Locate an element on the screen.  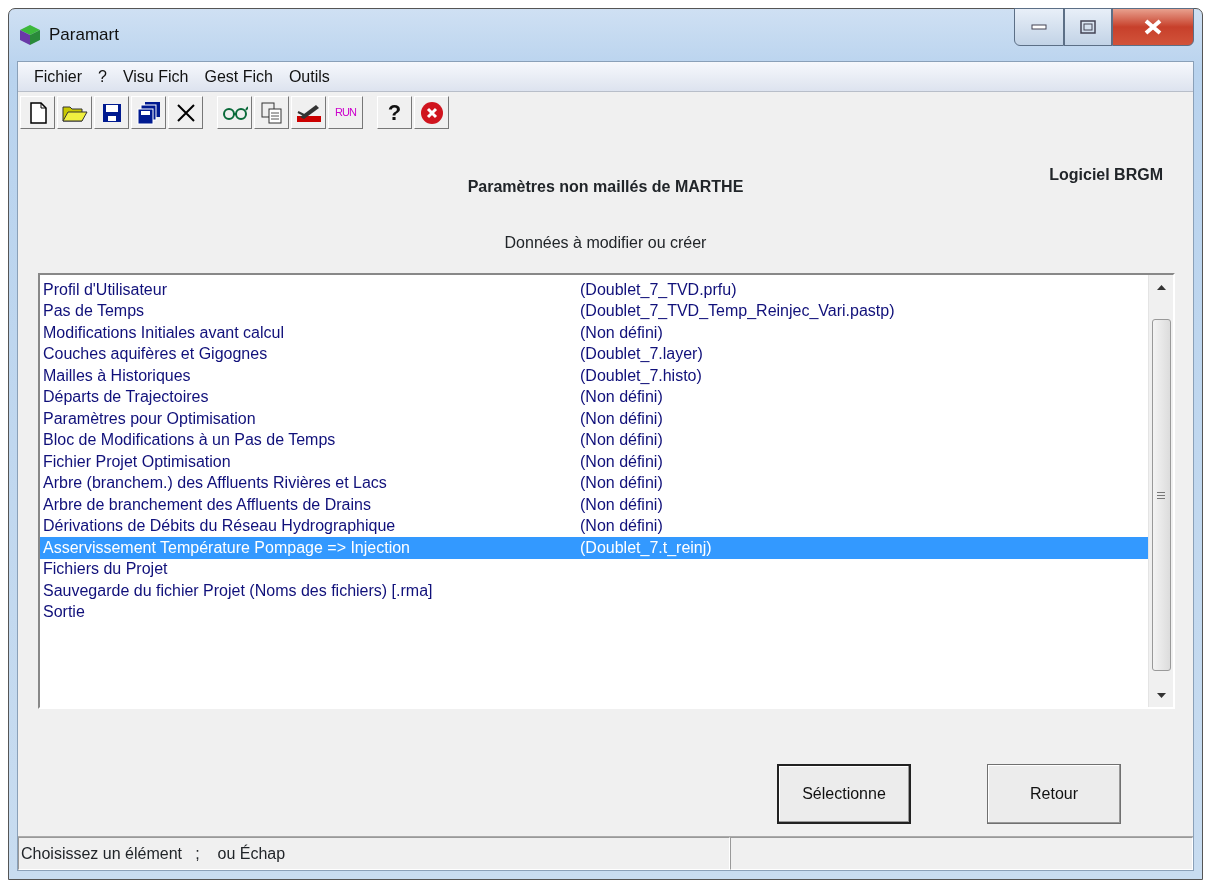
grip-icon is located at coordinates (1161, 495).